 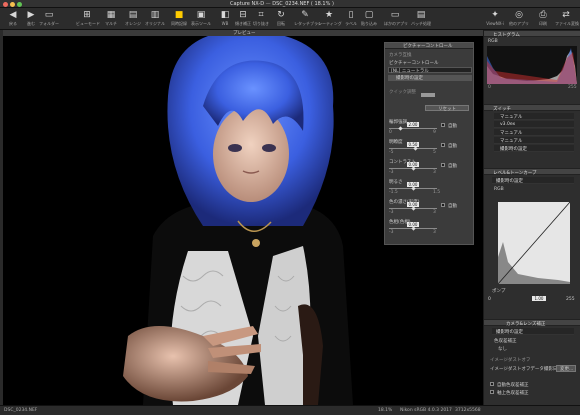 I want to click on display-tool-button: ▣ 表示ツール, so click(x=201, y=19).